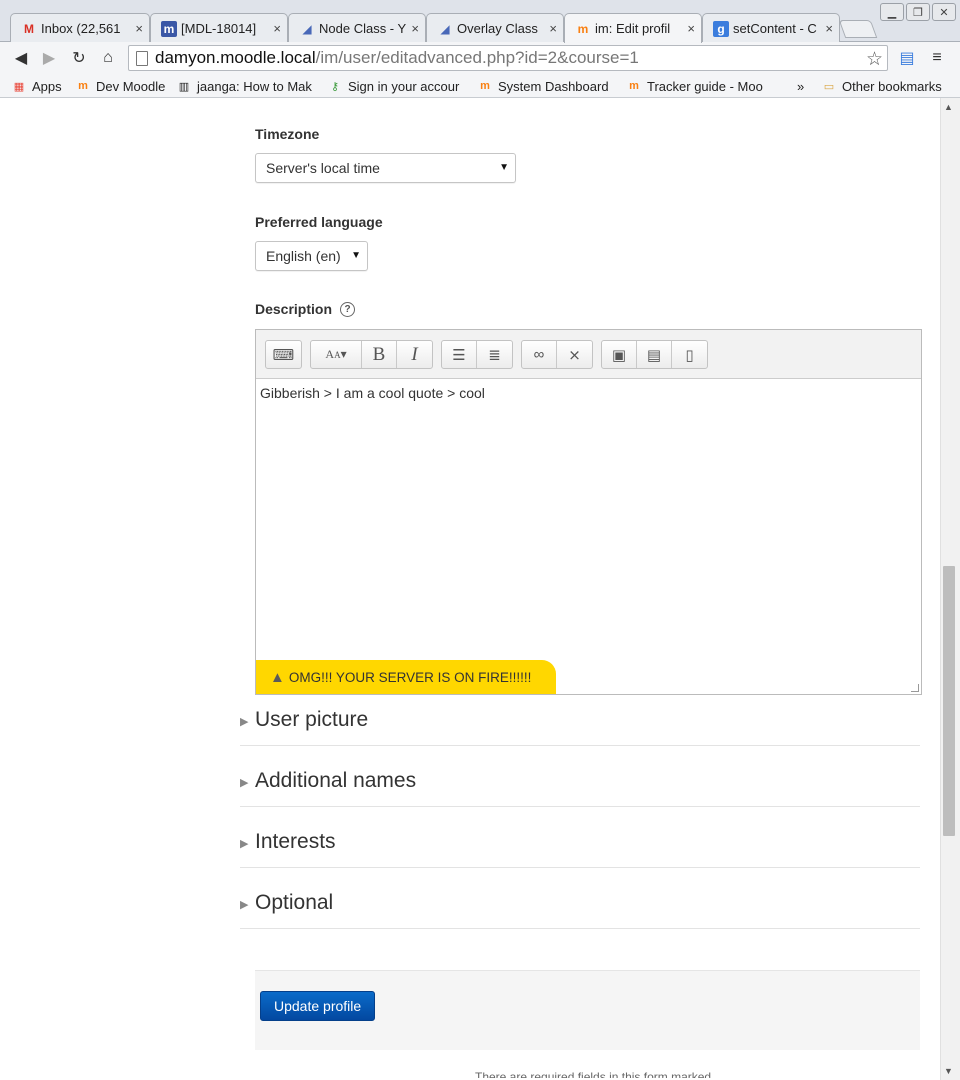  What do you see at coordinates (363, 28) in the screenshot?
I see `tab-label: Node Class - Y` at bounding box center [363, 28].